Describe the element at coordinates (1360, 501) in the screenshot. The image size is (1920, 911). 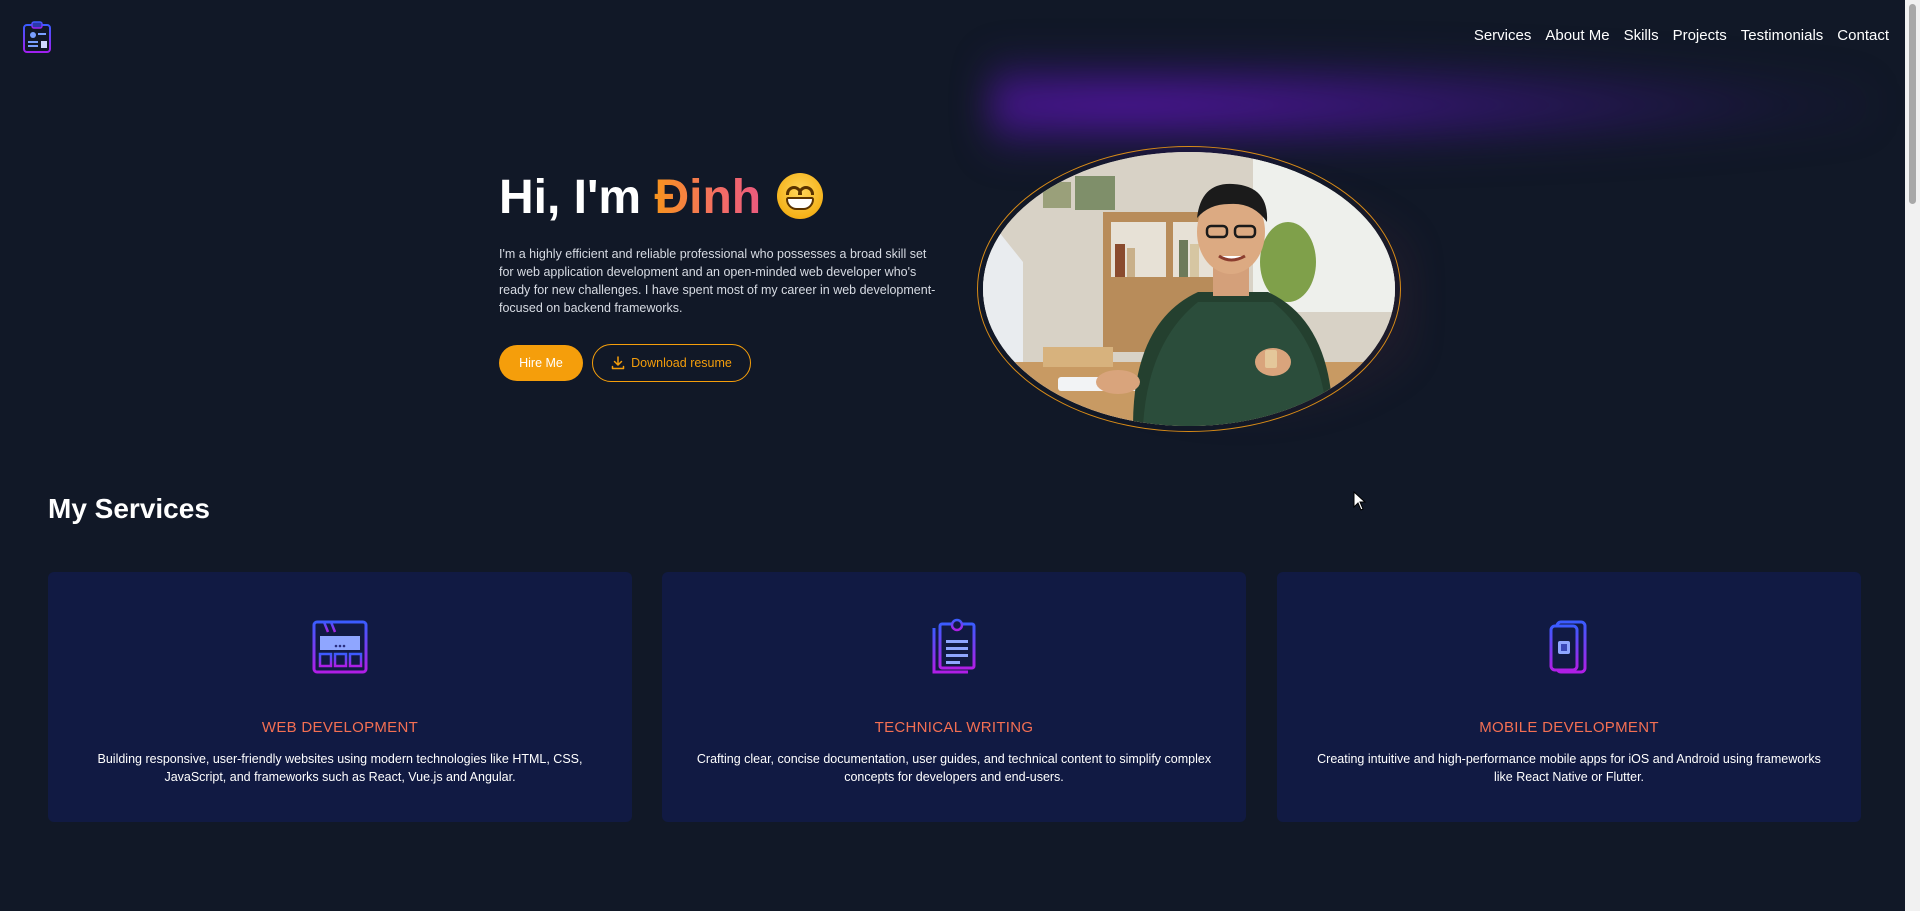
I see `mouse-cursor-icon` at that location.